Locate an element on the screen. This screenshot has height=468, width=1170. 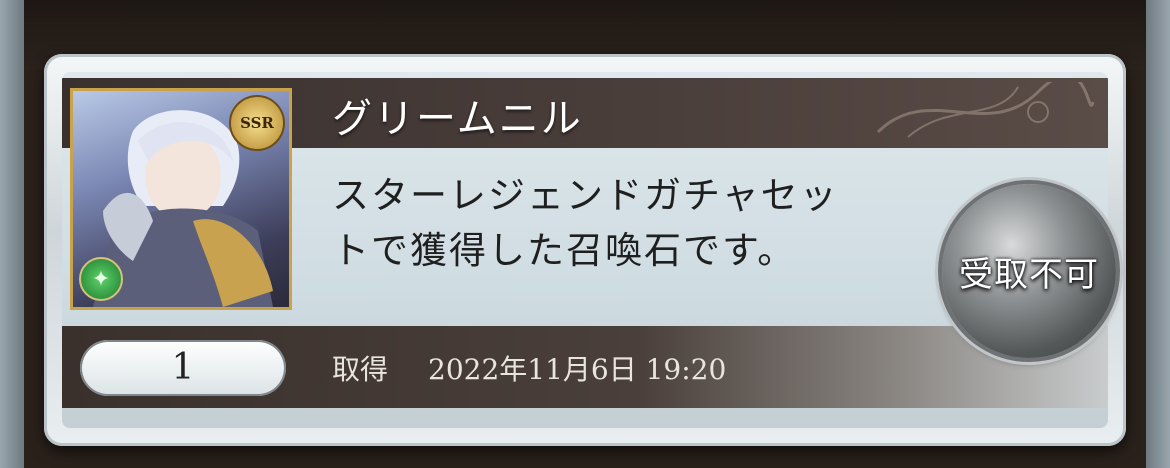
item-name: グリームニル is located at coordinates (457, 119).